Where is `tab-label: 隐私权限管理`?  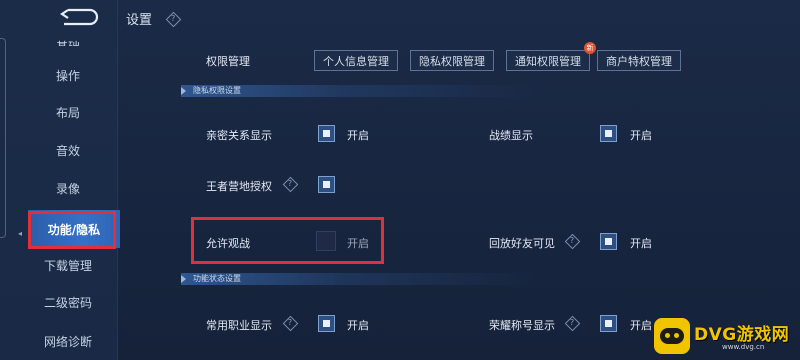 tab-label: 隐私权限管理 is located at coordinates (452, 61).